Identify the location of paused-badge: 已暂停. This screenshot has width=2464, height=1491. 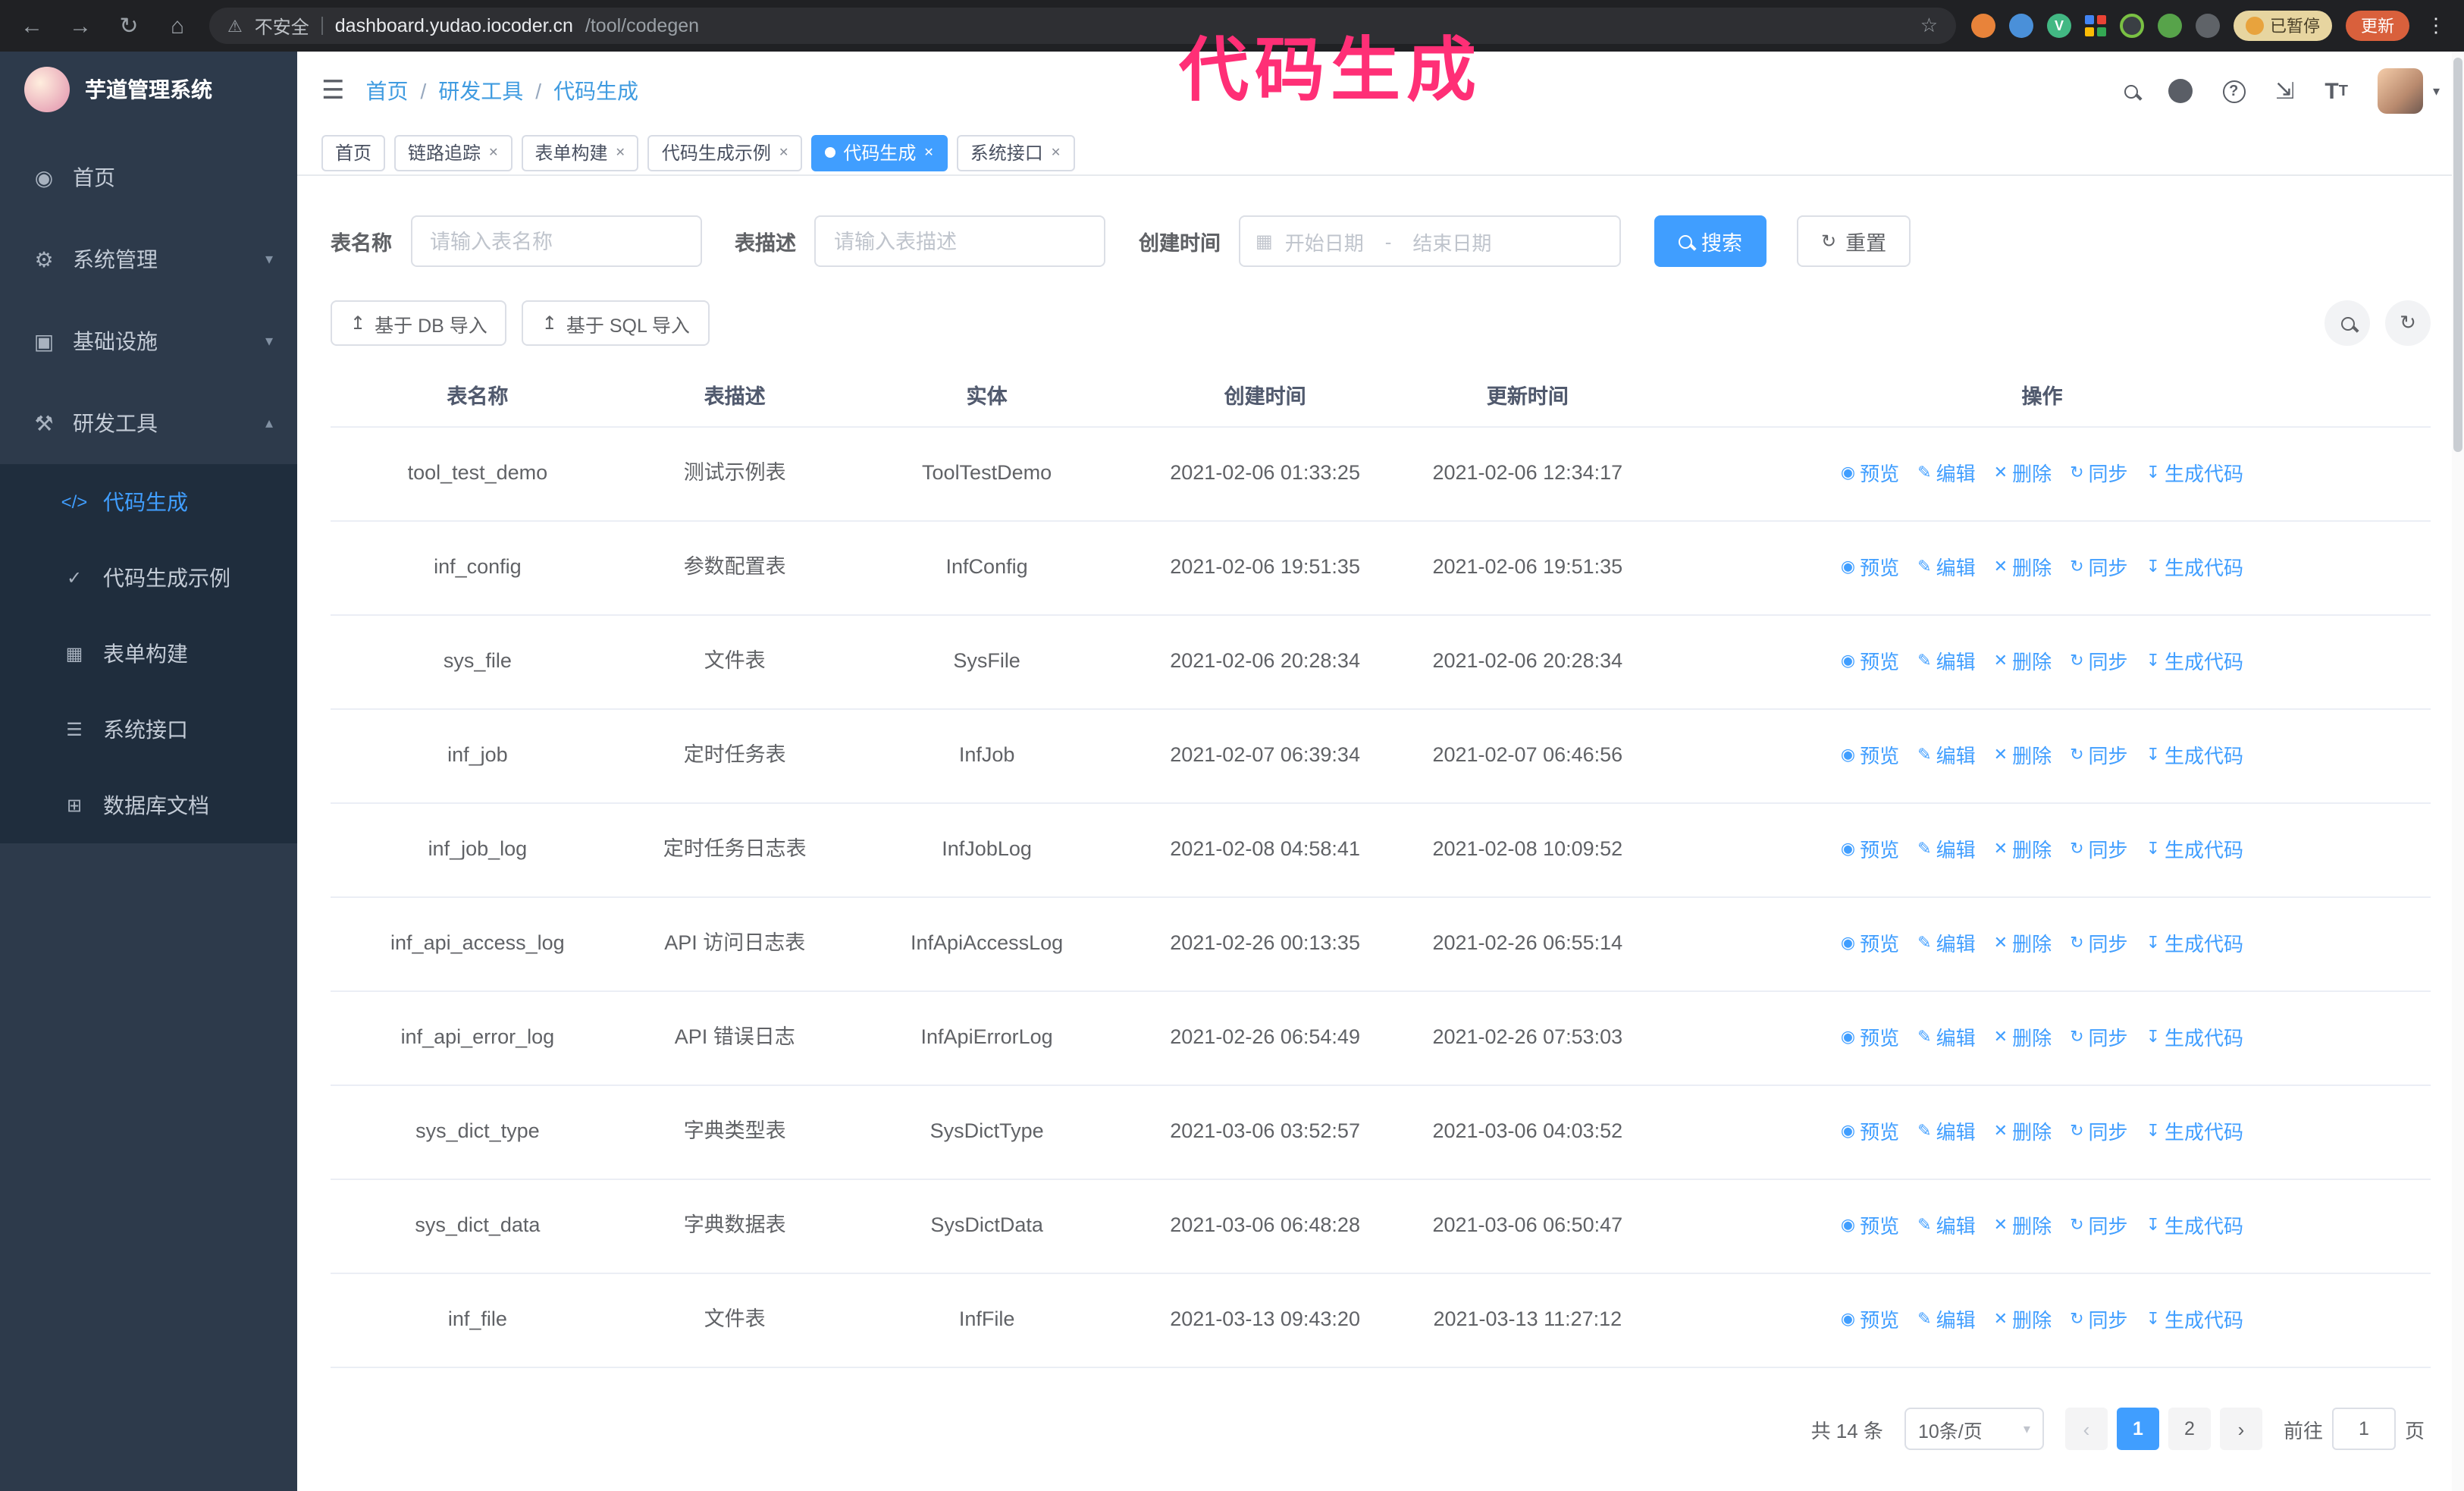
(2283, 26).